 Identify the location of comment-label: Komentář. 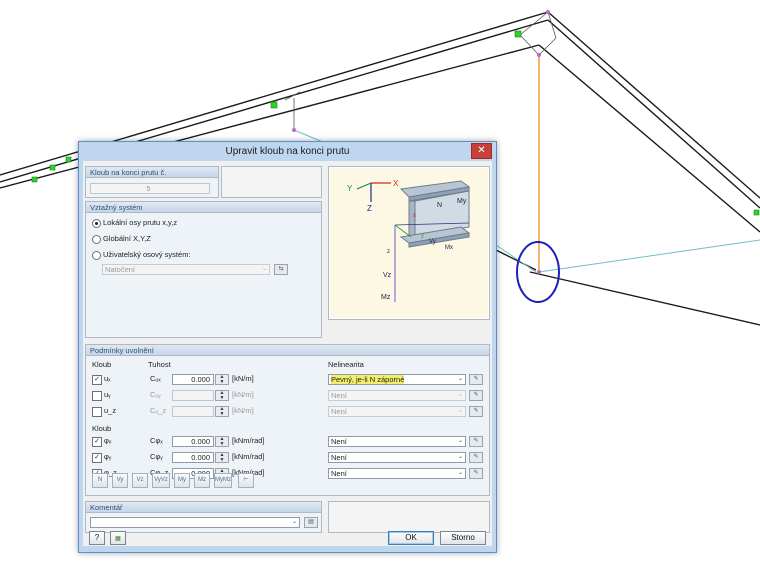
(203, 507).